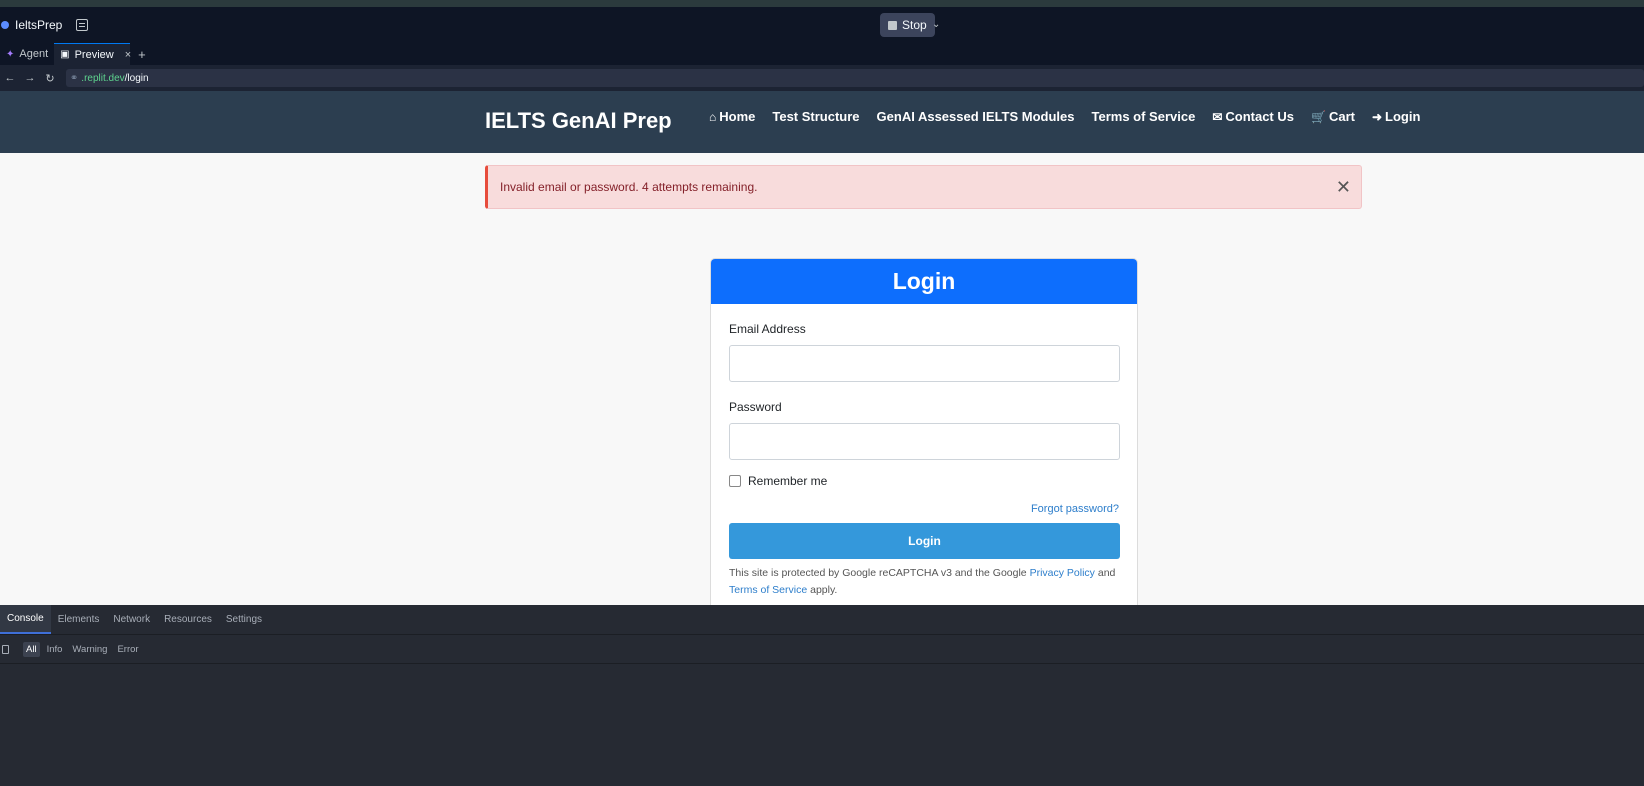 The image size is (1644, 786). What do you see at coordinates (79, 619) in the screenshot?
I see `devtools-tab-elements: Elements` at bounding box center [79, 619].